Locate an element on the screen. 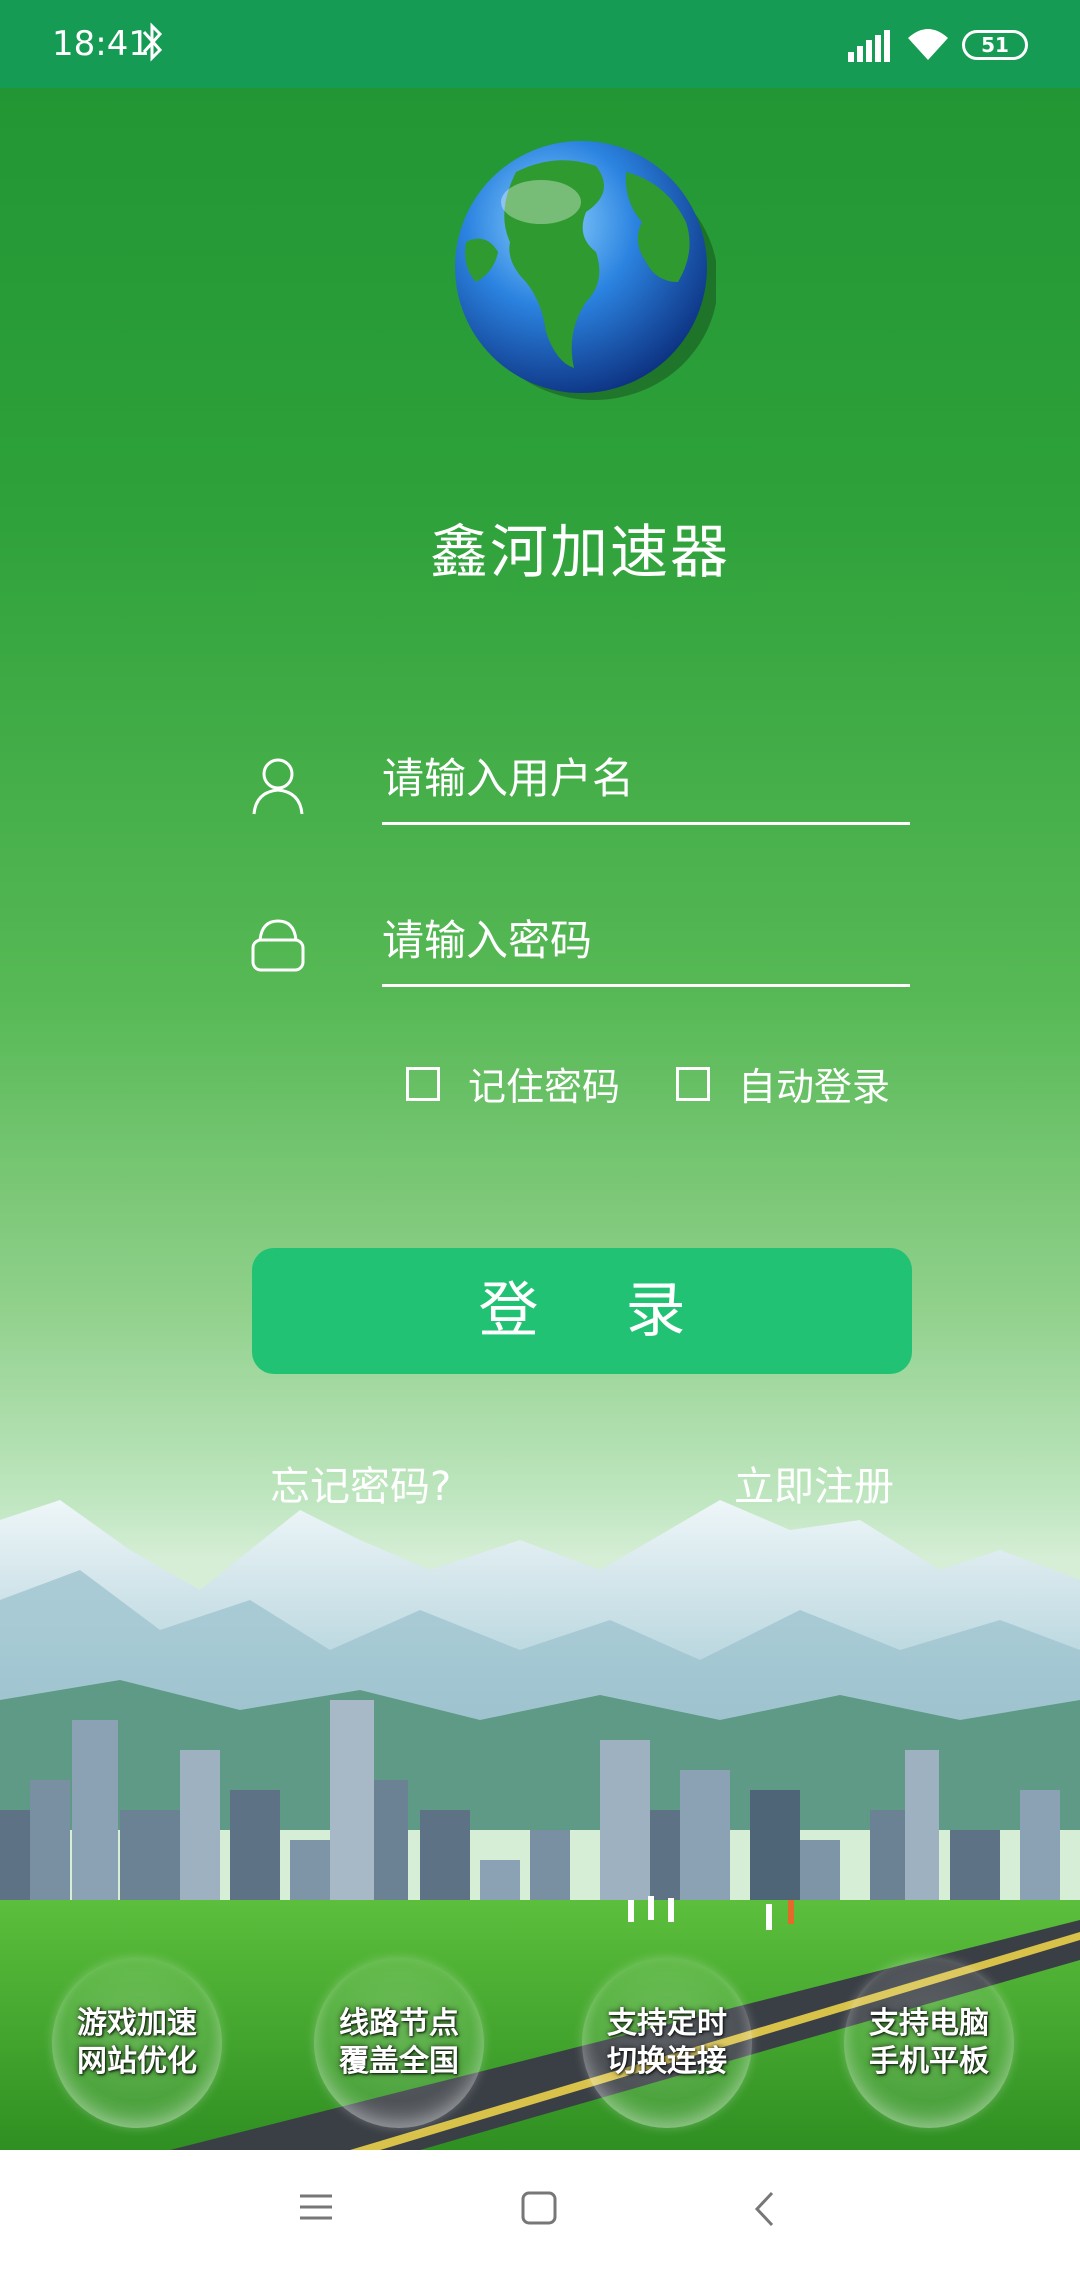  back-icon is located at coordinates (765, 2209).